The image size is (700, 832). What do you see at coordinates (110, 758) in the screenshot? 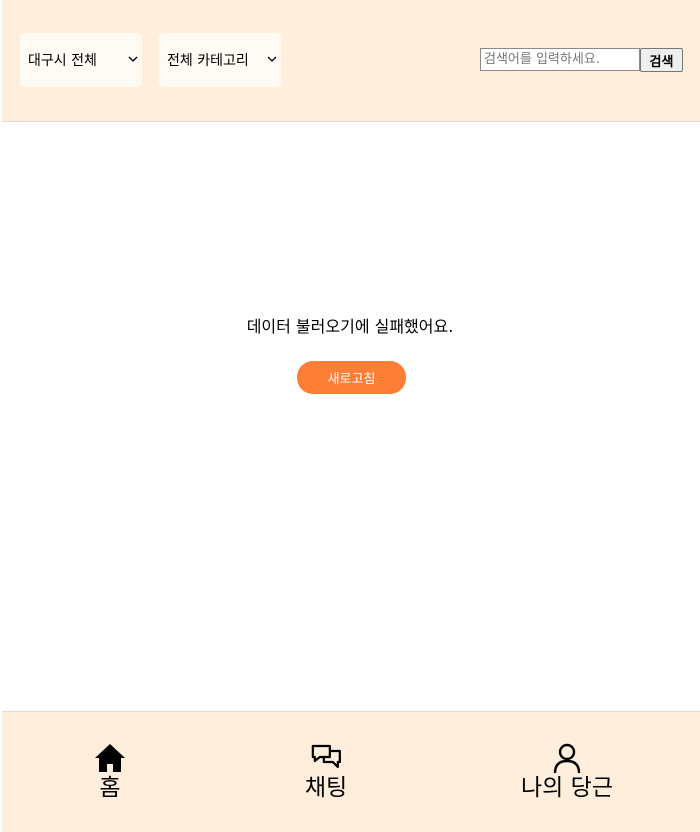
I see `home-icon` at bounding box center [110, 758].